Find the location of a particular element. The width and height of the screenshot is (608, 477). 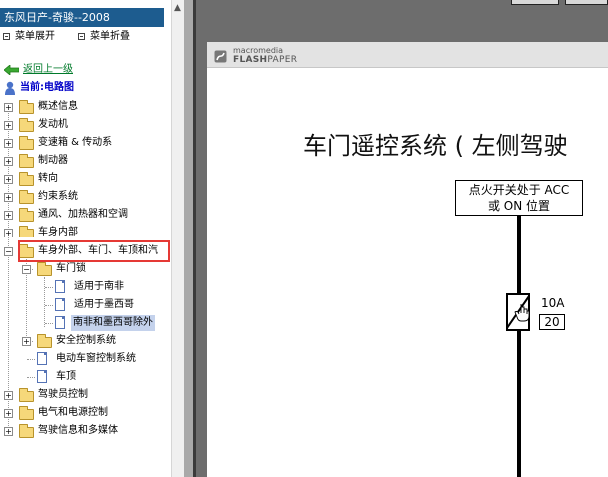

ignition-switch-box: 点火开关处于 ACC 或 ON 位置 is located at coordinates (519, 198).